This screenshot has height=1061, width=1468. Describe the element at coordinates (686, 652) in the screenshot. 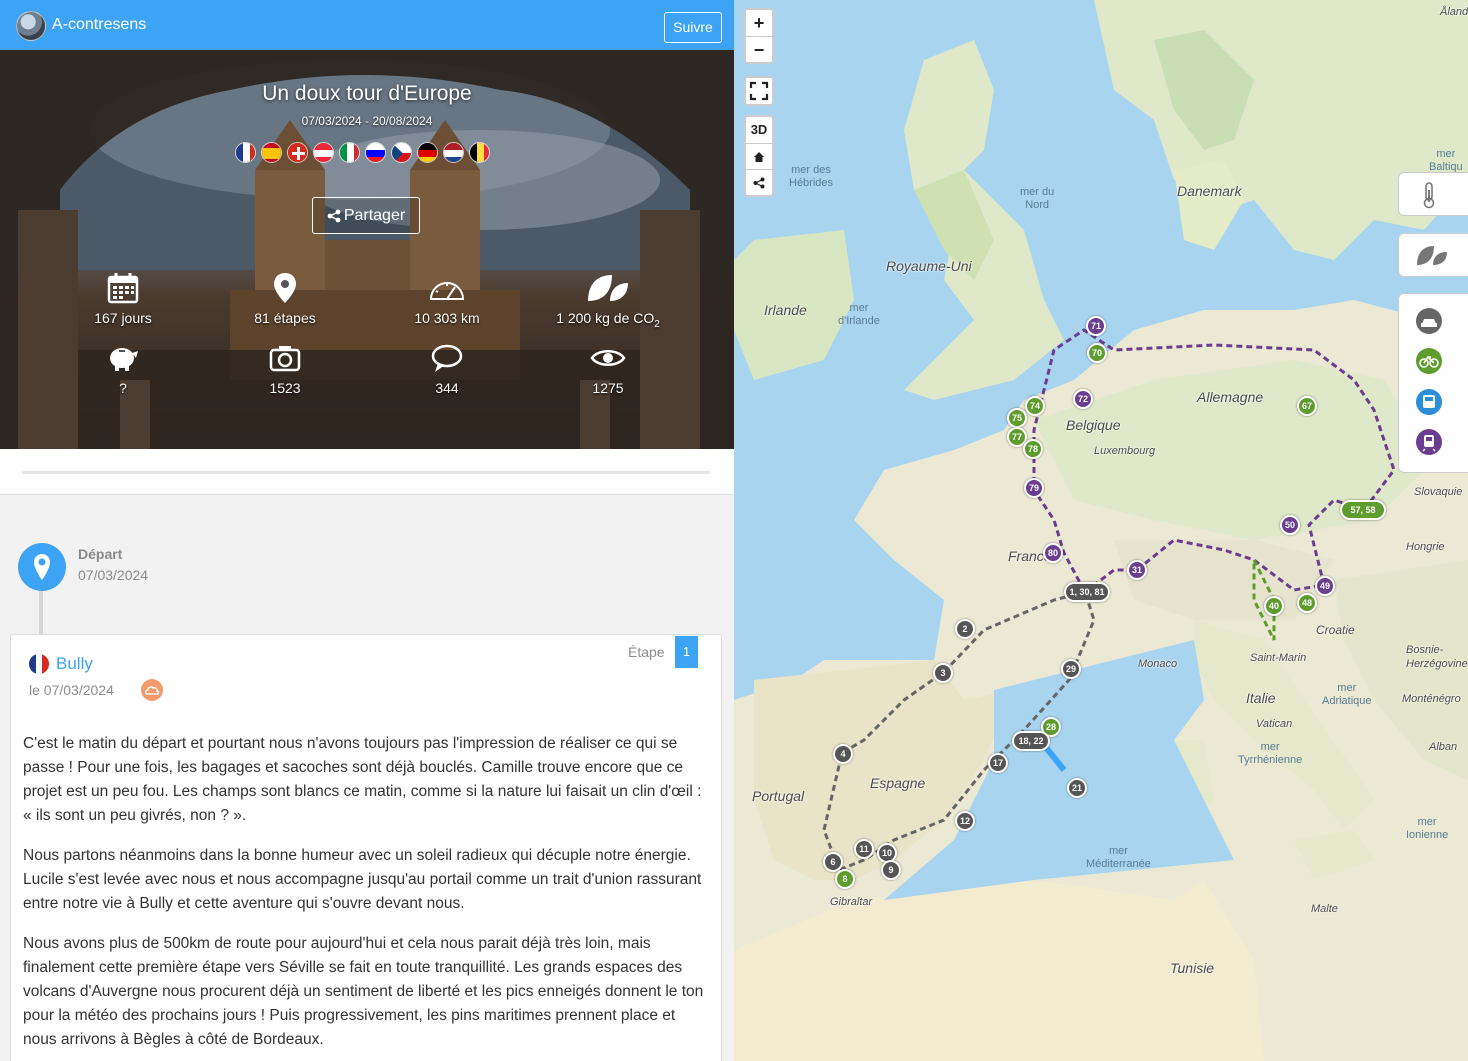

I see `step-number-badge: 1` at that location.